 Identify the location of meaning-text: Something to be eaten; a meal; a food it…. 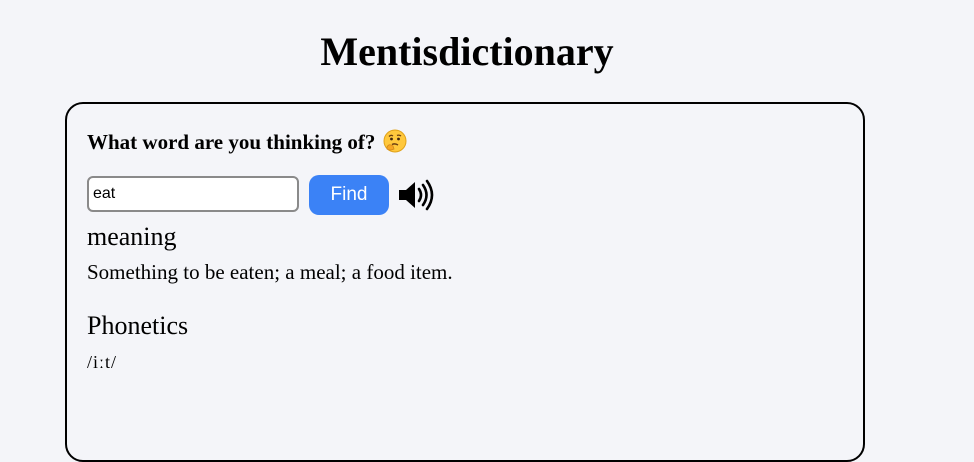
(270, 272).